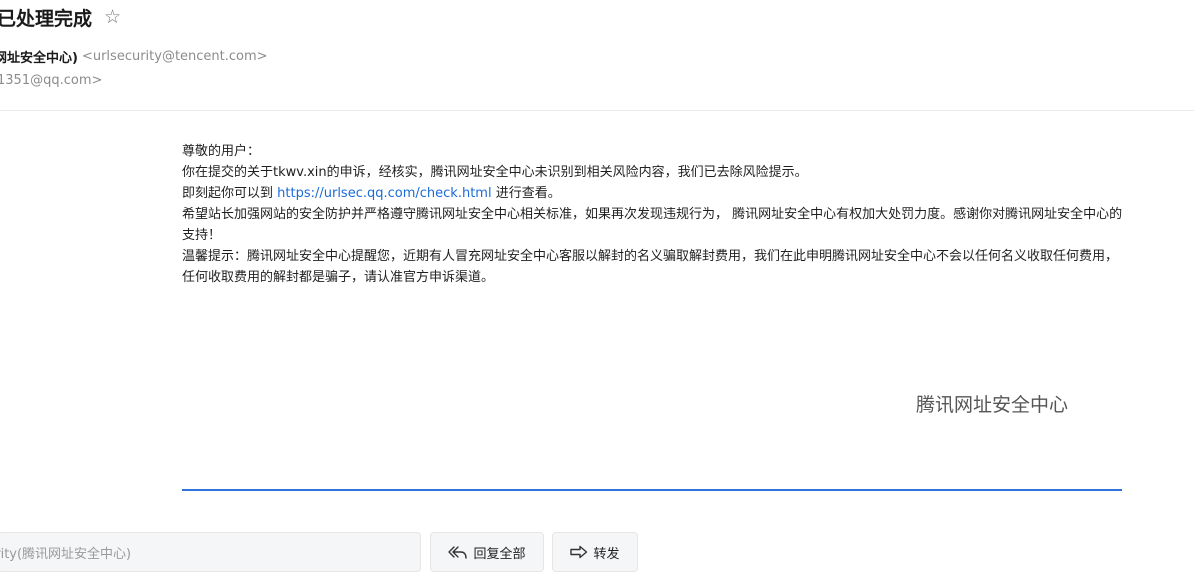  What do you see at coordinates (221, 151) in the screenshot?
I see `greeting-text: 尊敬的用户：` at bounding box center [221, 151].